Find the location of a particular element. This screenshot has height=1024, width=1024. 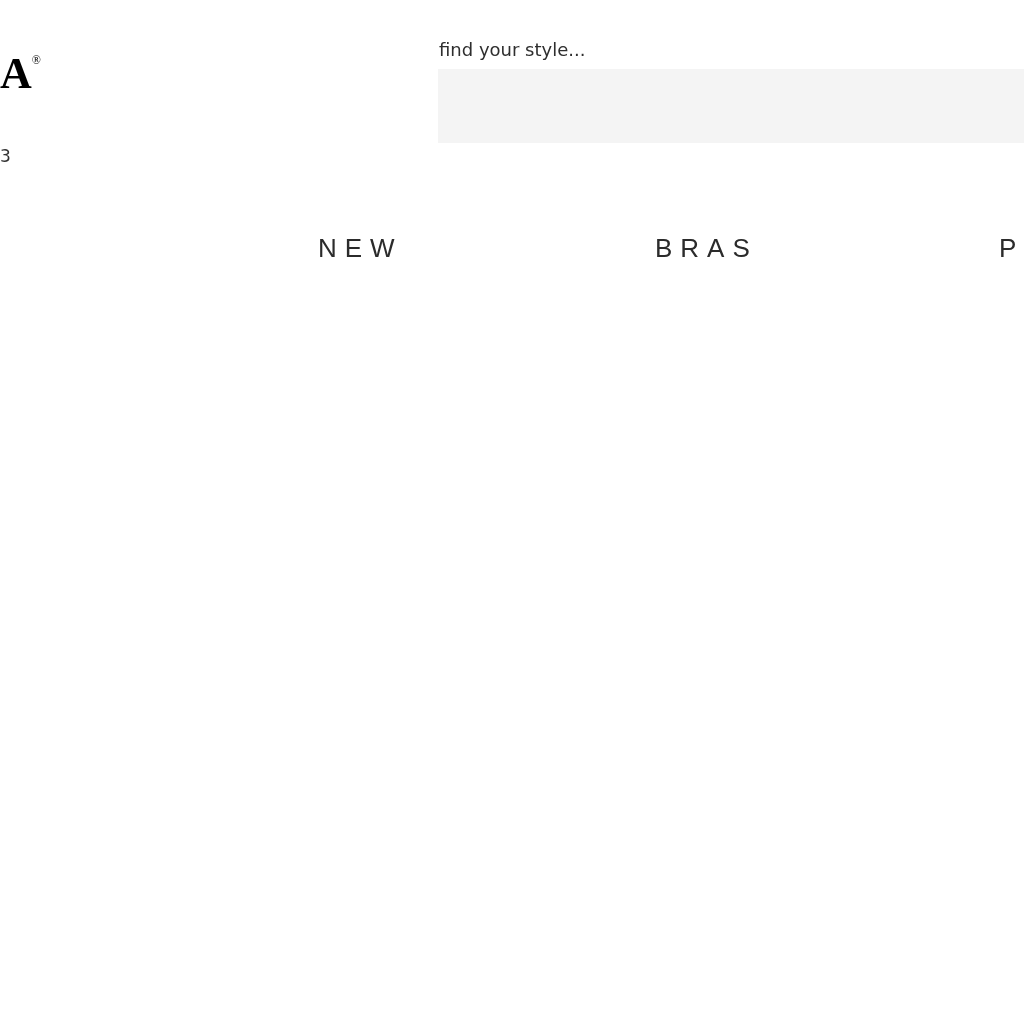

nav-link: BRAS is located at coordinates (706, 248).